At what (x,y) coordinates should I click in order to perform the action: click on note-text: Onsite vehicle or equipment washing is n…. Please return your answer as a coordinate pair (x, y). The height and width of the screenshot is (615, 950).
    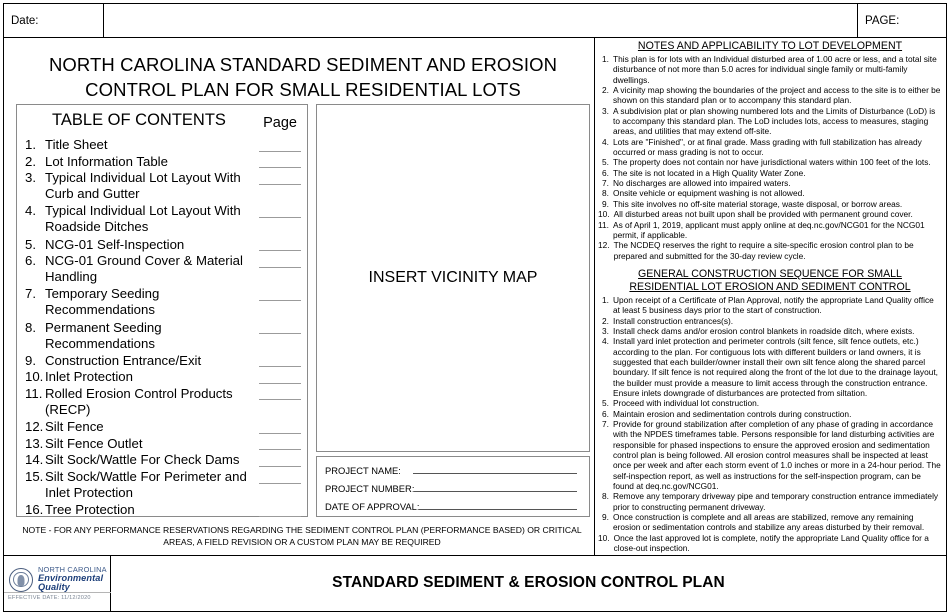
    Looking at the image, I should click on (709, 193).